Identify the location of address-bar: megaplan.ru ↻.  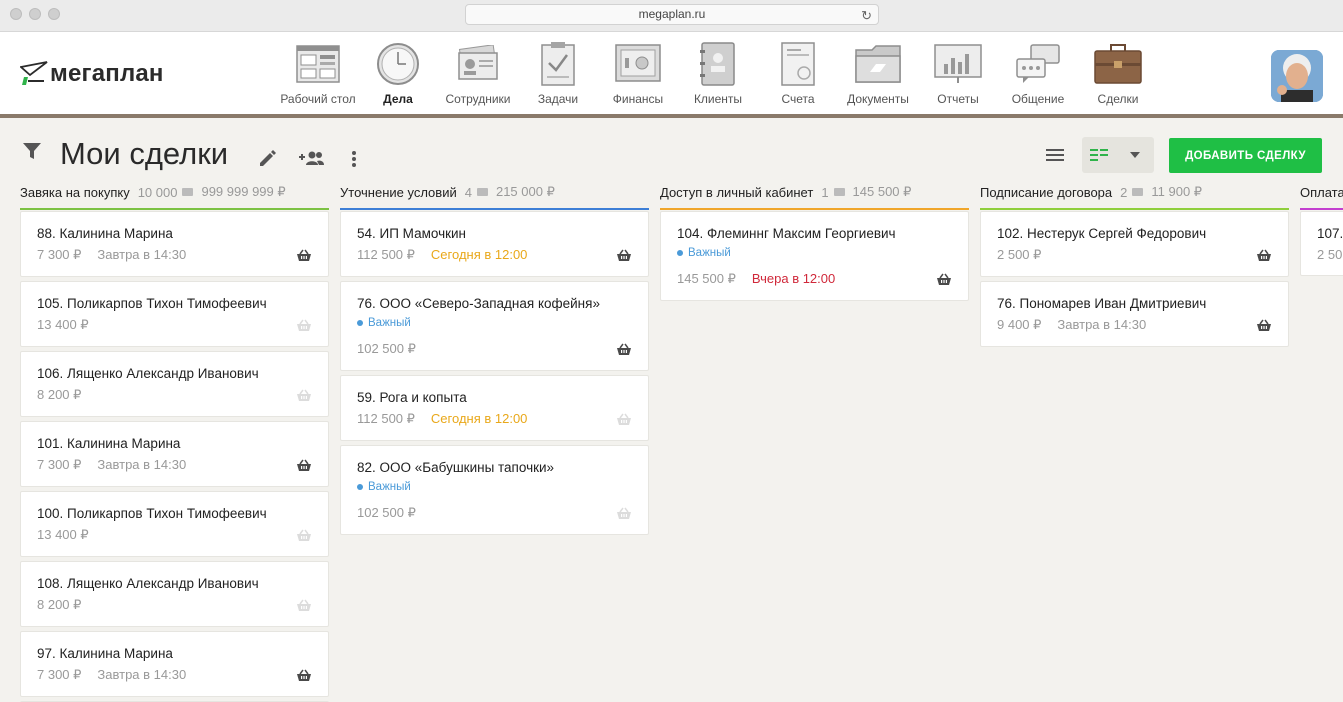
(672, 14).